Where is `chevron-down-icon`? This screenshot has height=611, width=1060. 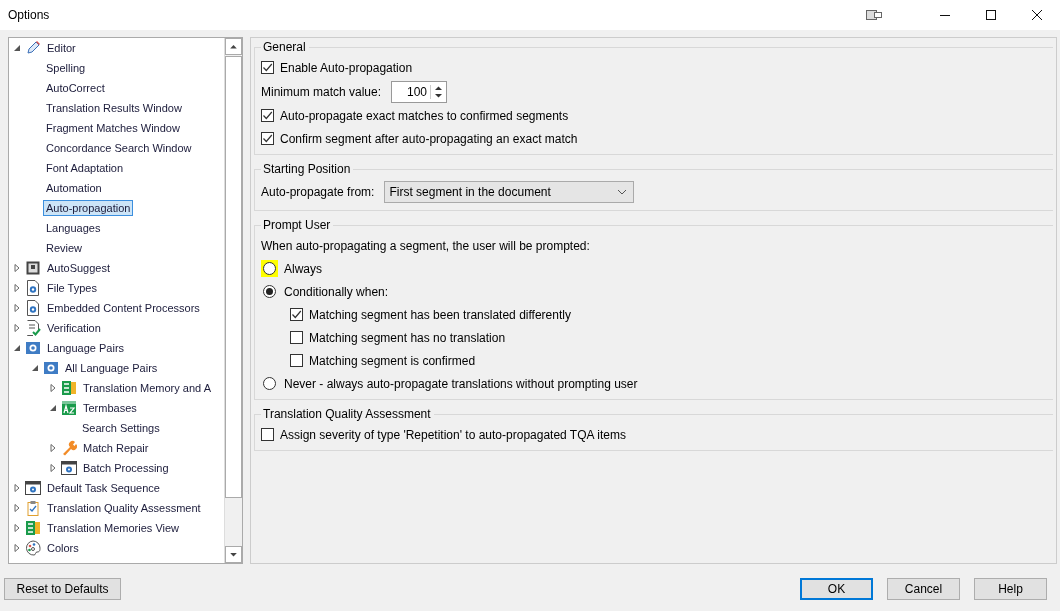 chevron-down-icon is located at coordinates (622, 192).